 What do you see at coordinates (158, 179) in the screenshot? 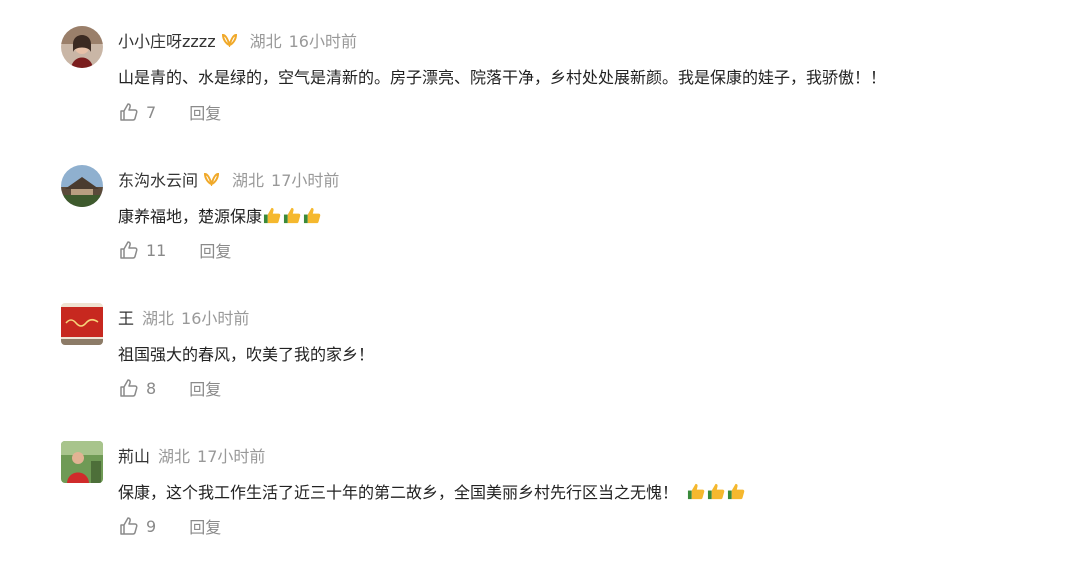
I see `username: 东沟水云间` at bounding box center [158, 179].